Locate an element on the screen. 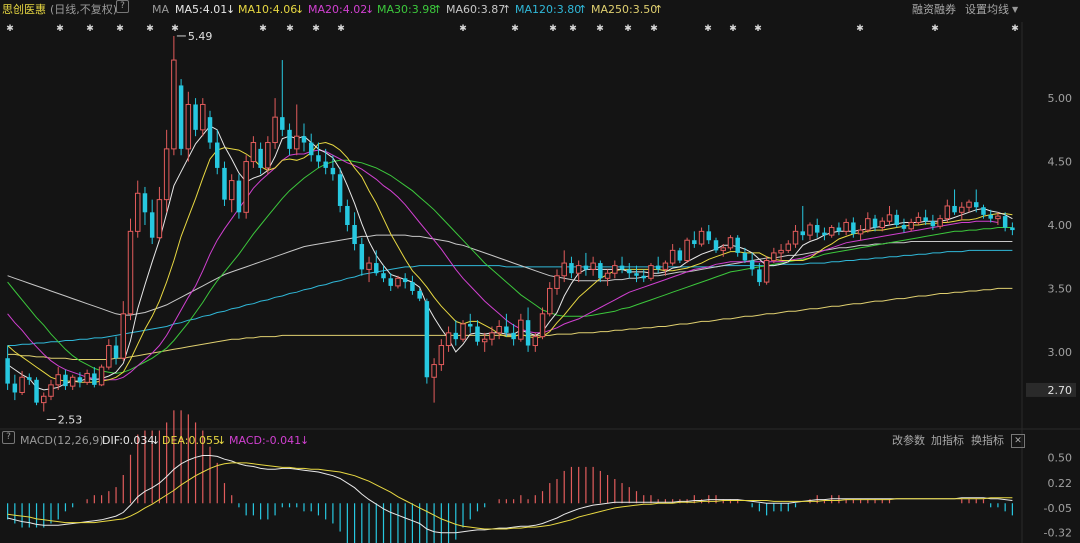  indicator-label: MA is located at coordinates (160, 10).